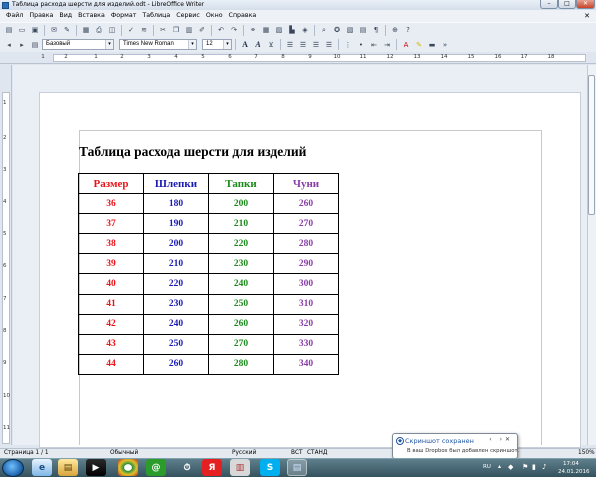 The image size is (596, 477). I want to click on table-cell: 36, so click(111, 204).